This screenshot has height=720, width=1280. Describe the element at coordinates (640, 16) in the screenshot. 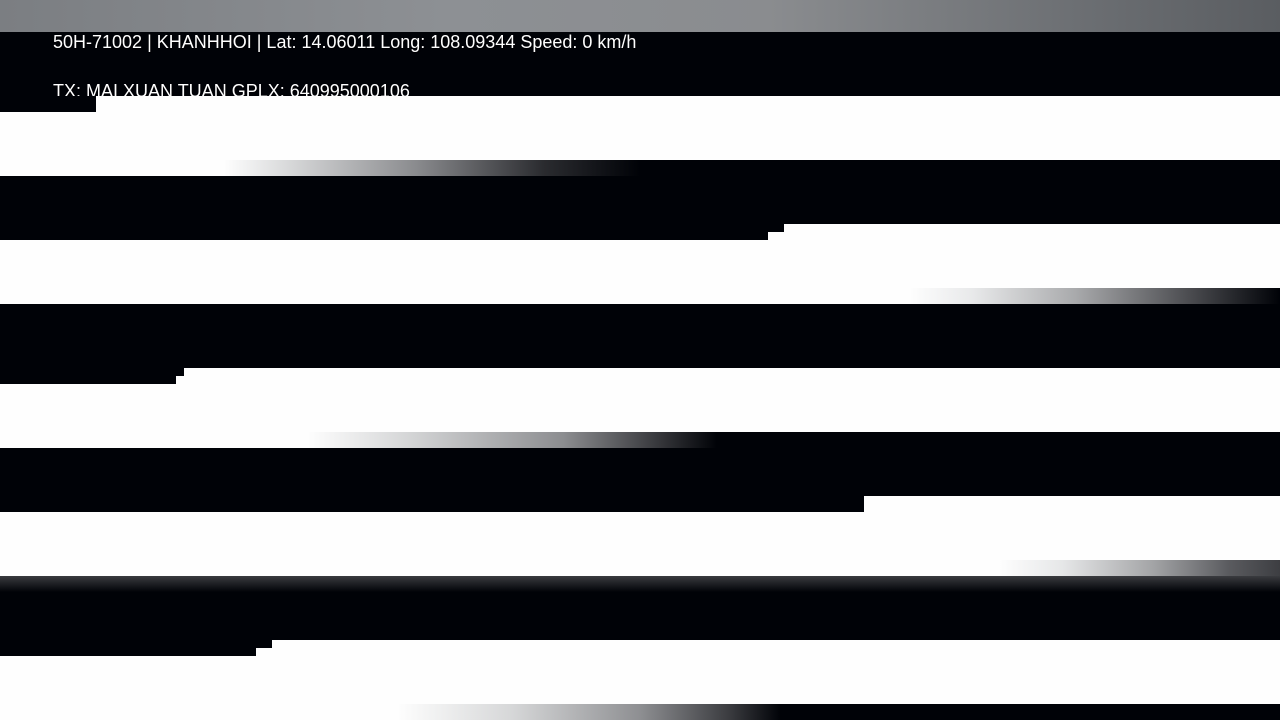

I see `camera-image-strip` at that location.